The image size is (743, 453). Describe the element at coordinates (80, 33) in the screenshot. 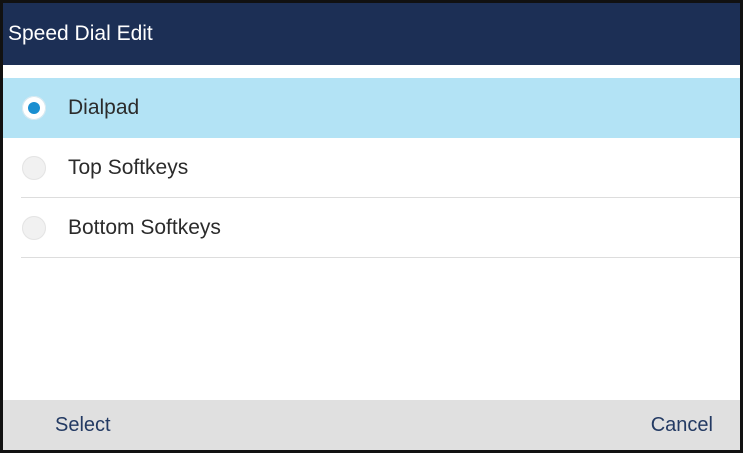

I see `page-title: Speed Dial Edit` at that location.